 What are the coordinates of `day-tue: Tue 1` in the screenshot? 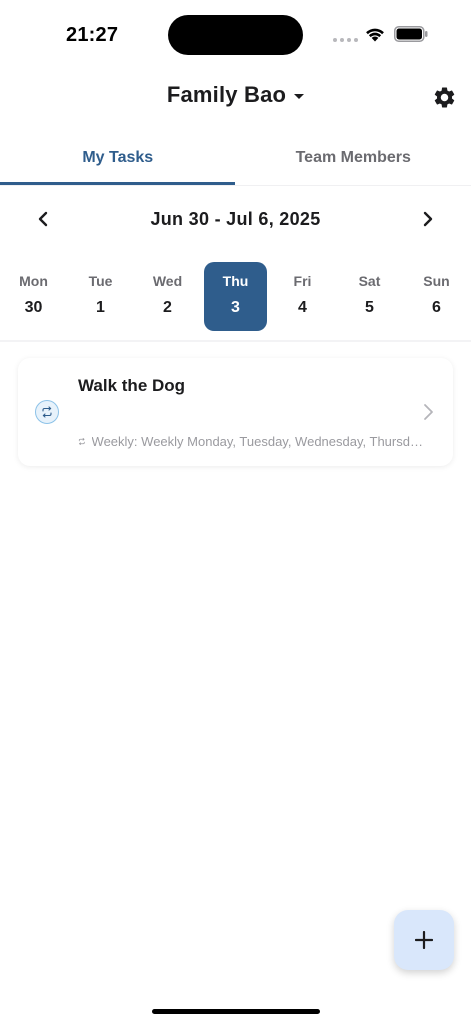 It's located at (100, 296).